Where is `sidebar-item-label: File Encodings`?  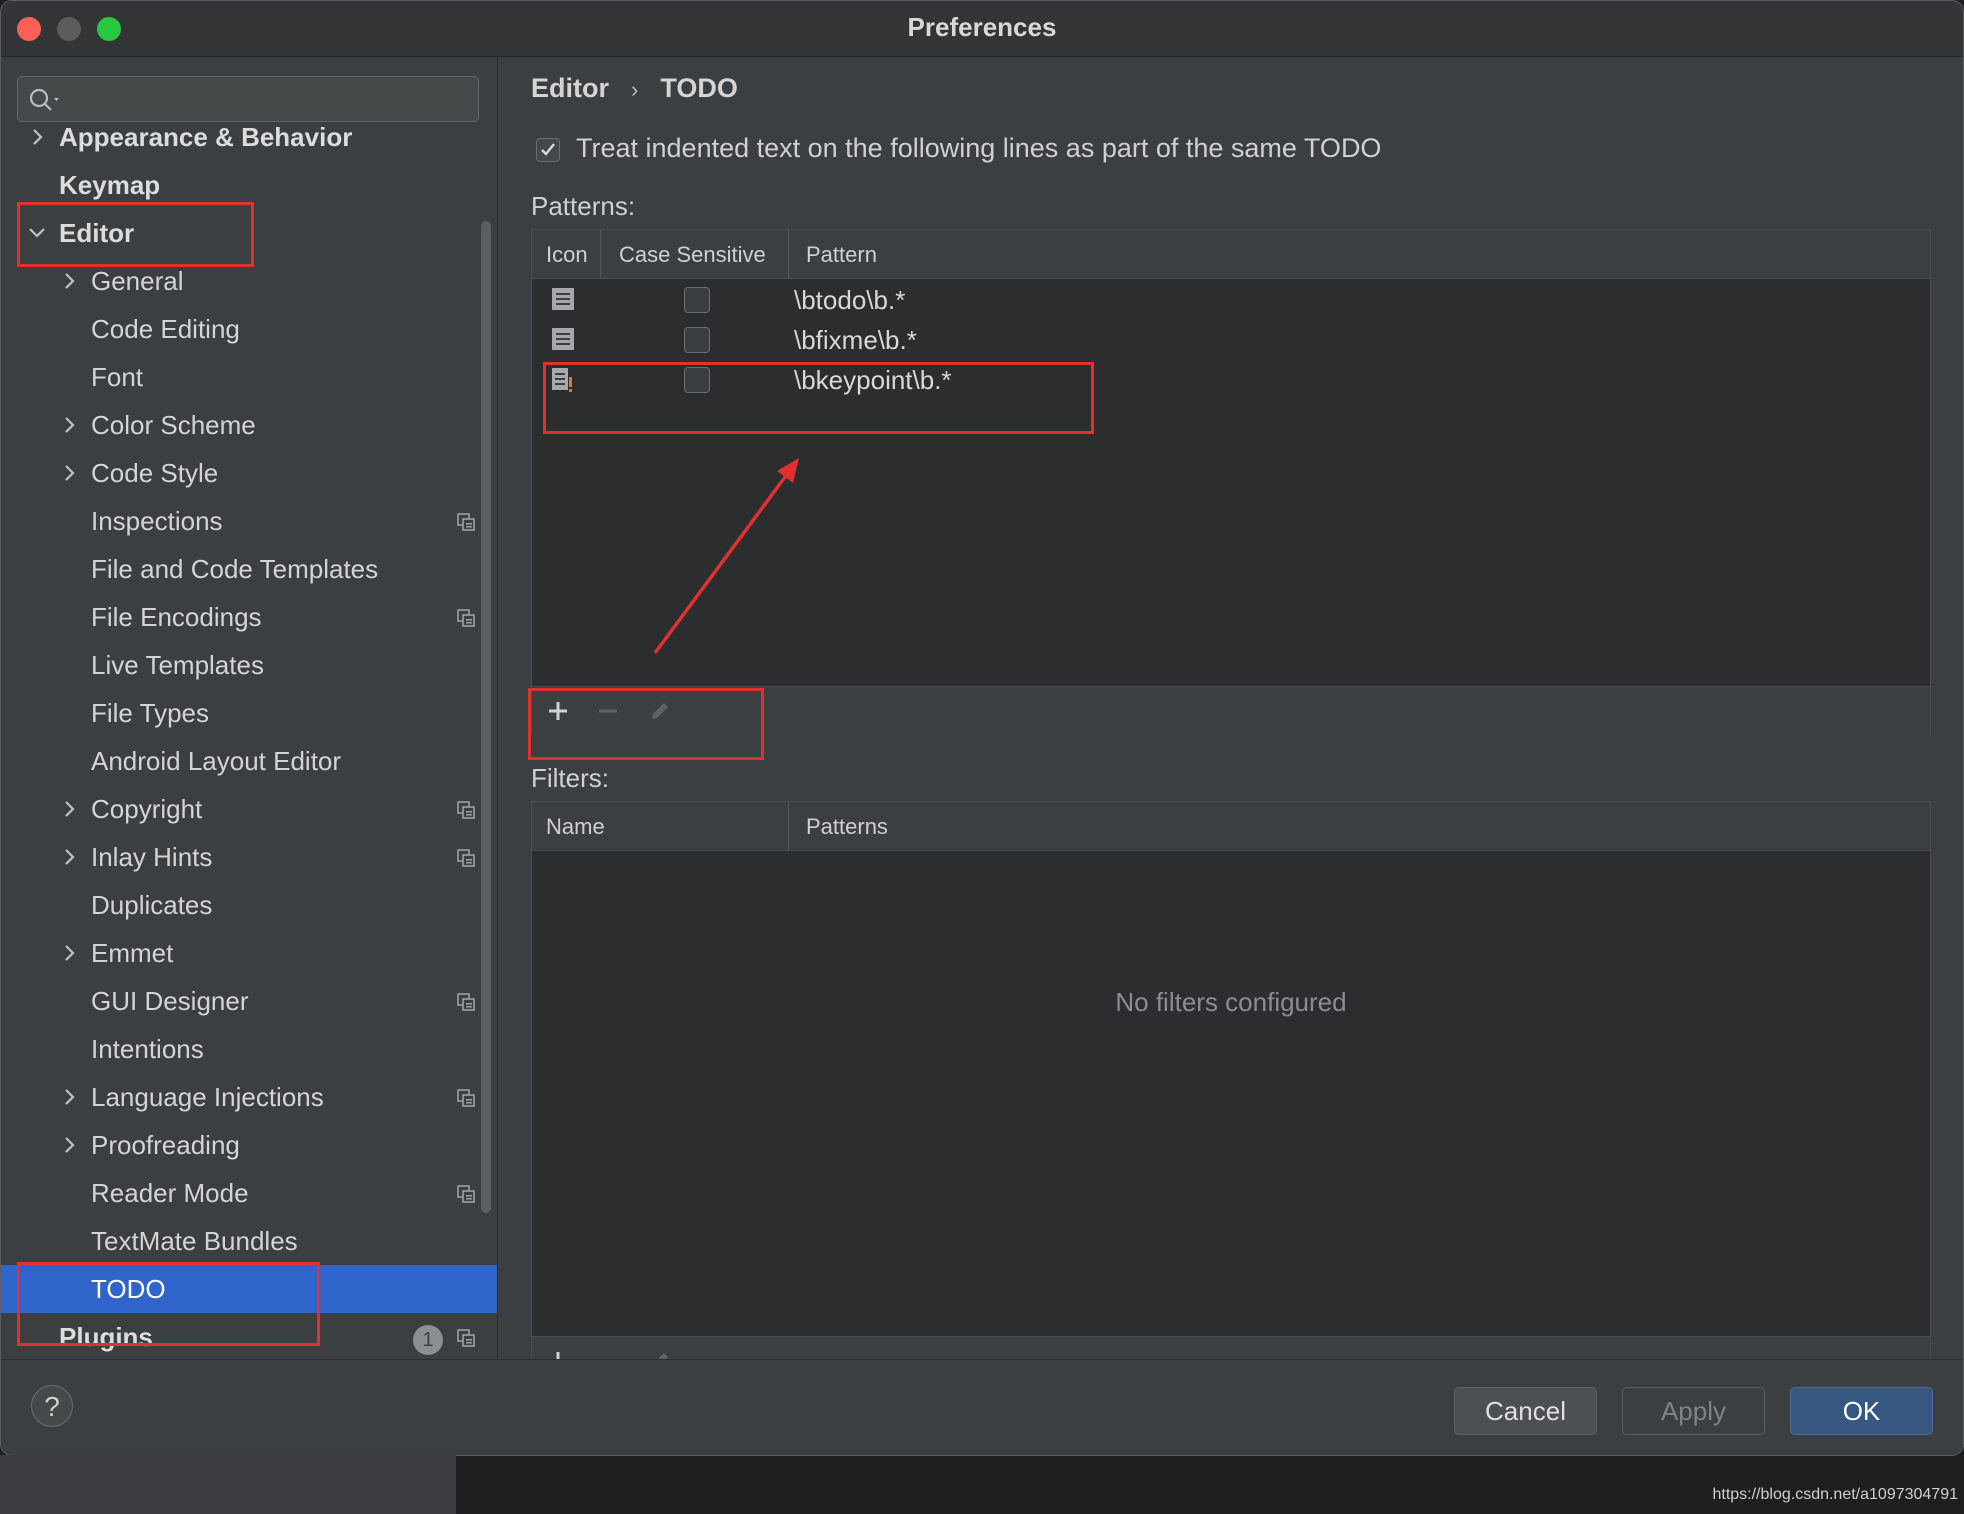
sidebar-item-label: File Encodings is located at coordinates (176, 617).